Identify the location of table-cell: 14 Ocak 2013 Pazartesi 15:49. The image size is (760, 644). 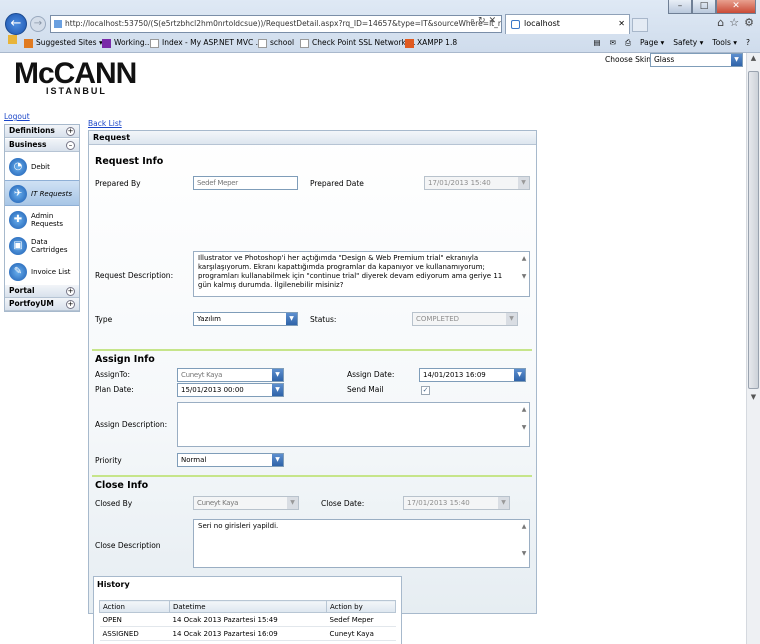
(248, 619).